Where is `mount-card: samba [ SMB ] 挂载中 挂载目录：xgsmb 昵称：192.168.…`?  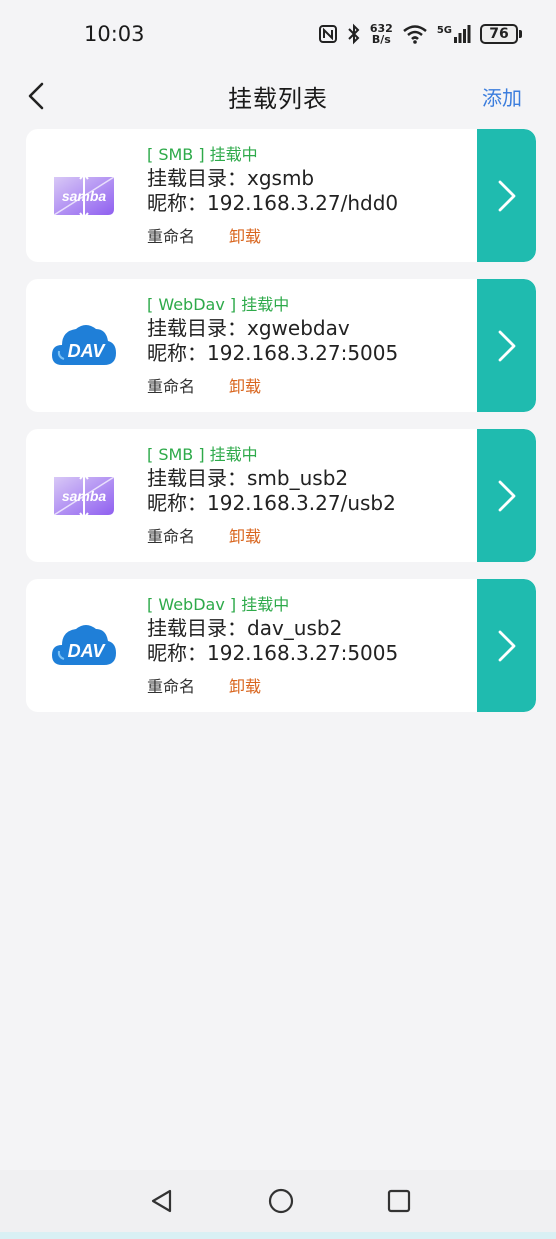
mount-card: samba [ SMB ] 挂载中 挂载目录：xgsmb 昵称：192.168.… is located at coordinates (281, 195).